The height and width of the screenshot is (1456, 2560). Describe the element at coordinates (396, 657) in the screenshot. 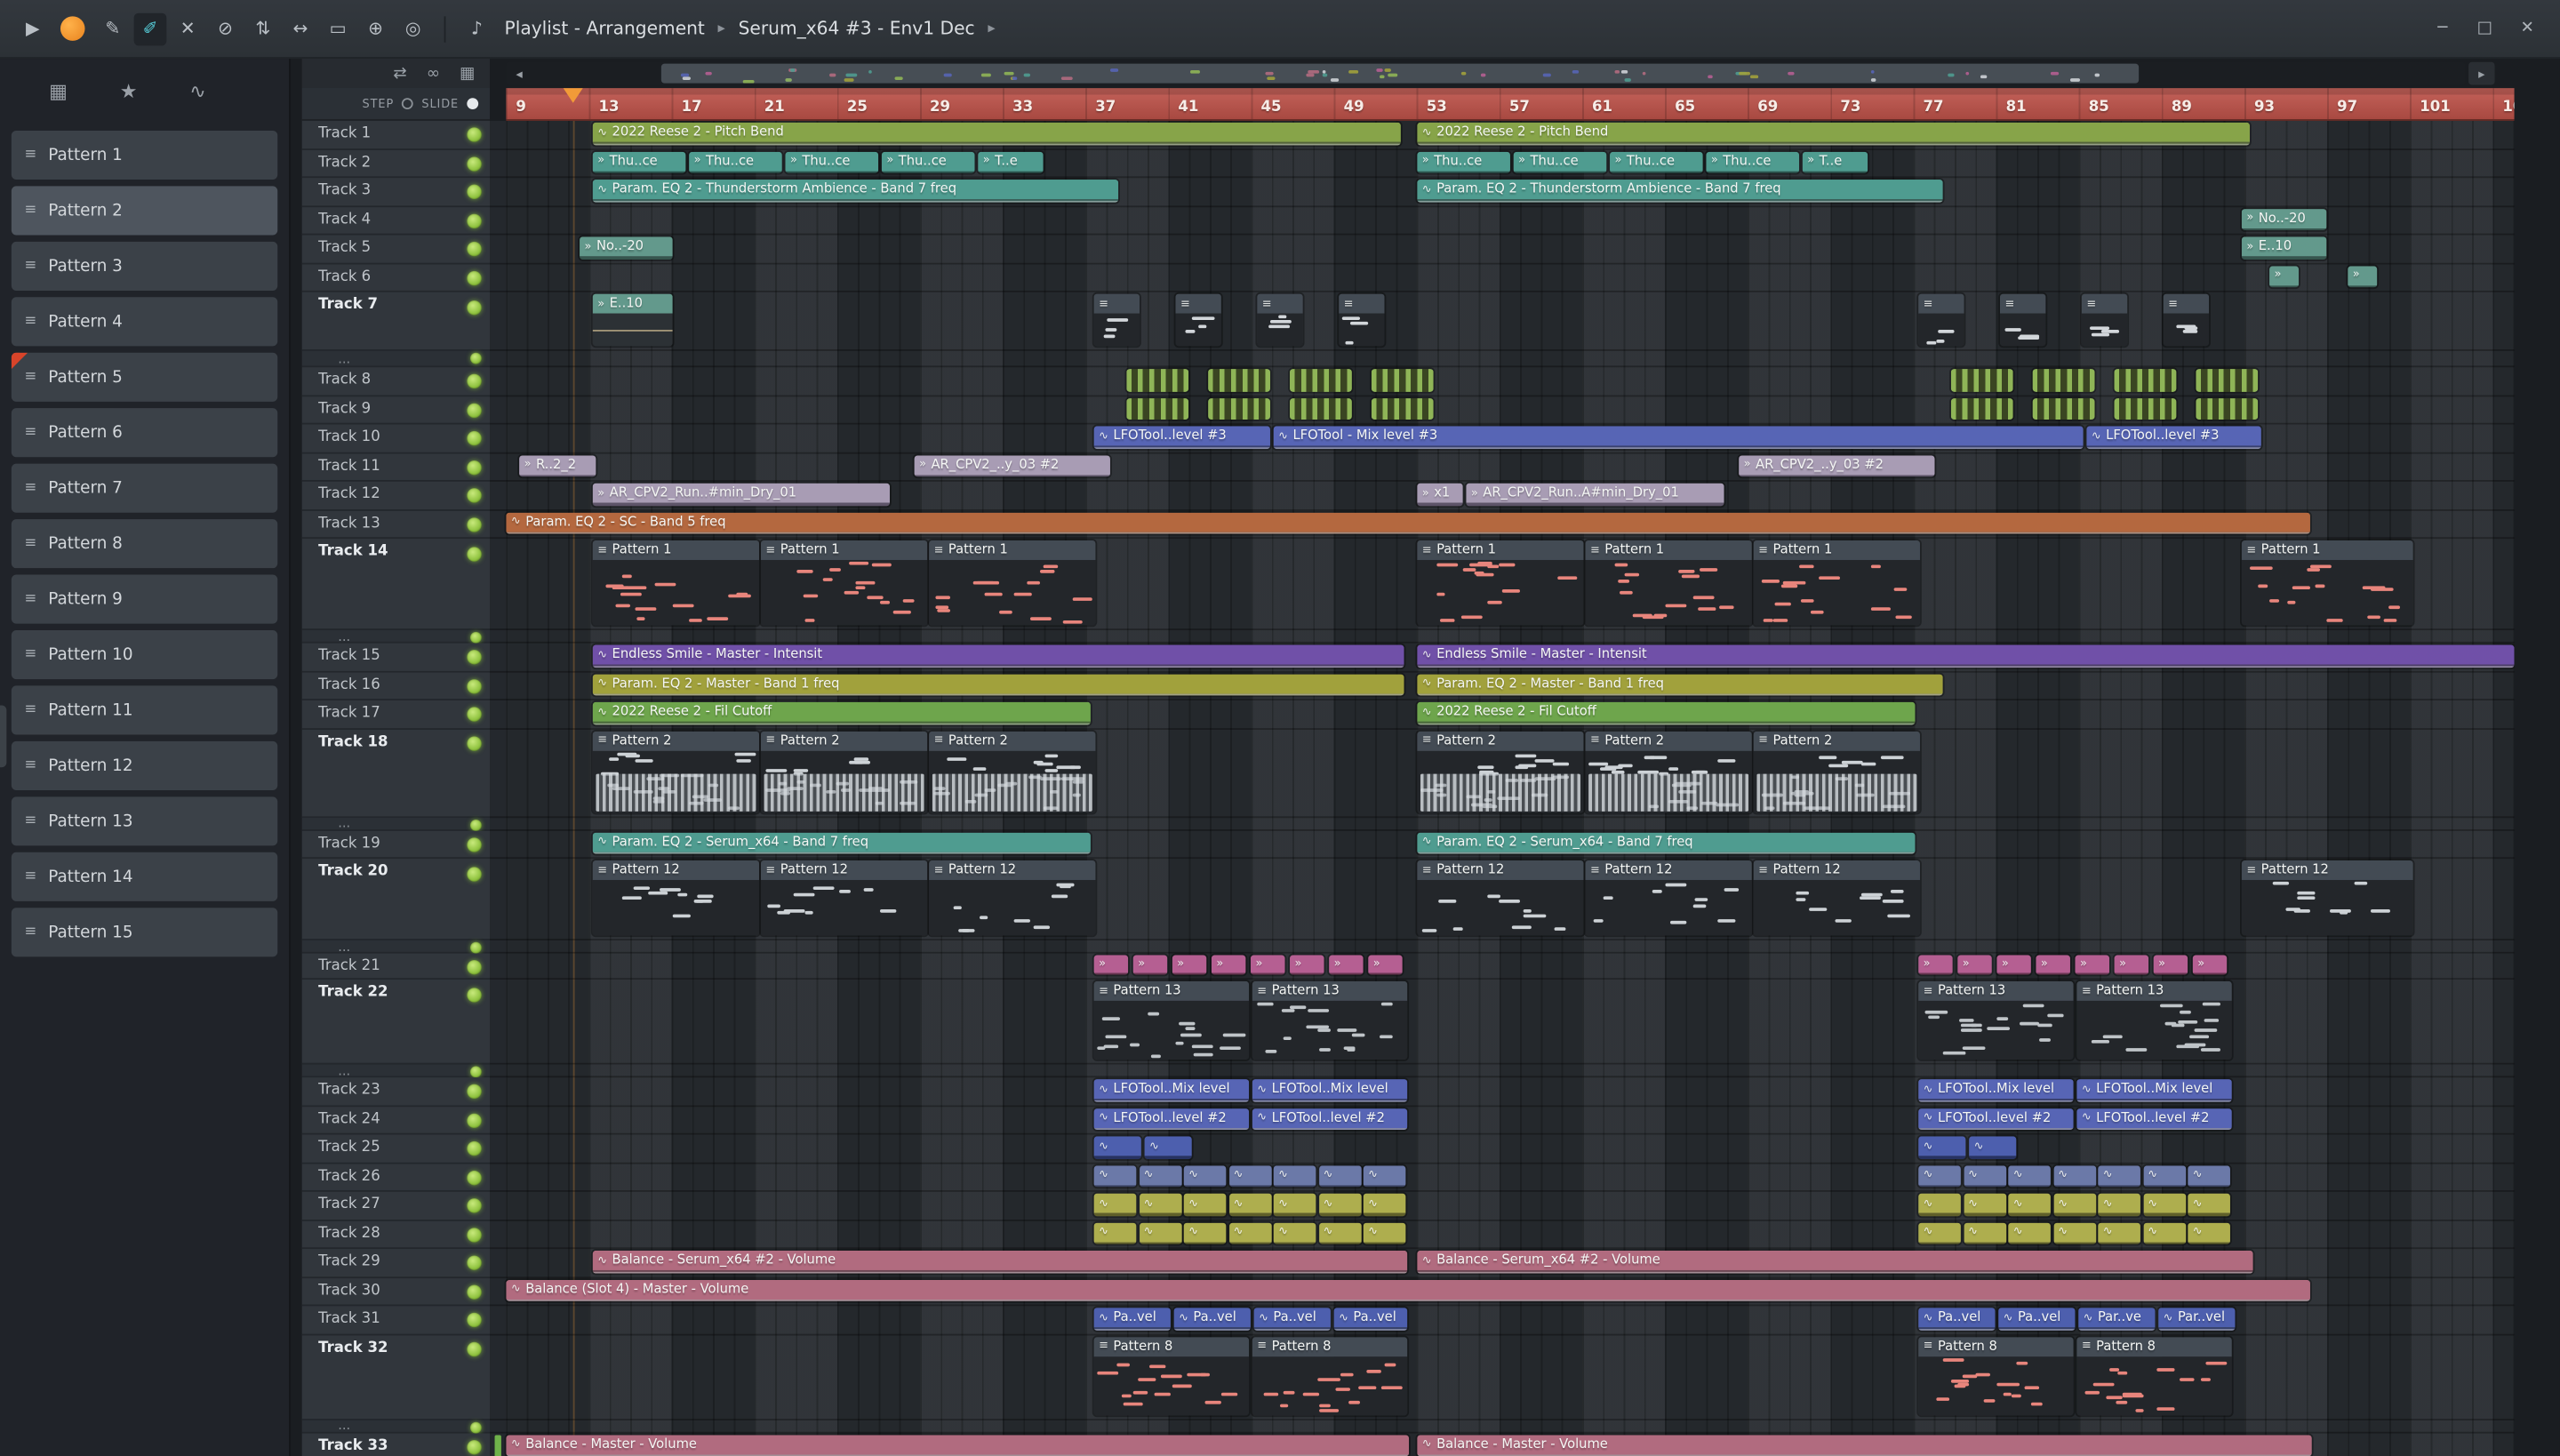

I see `track-header: Track 15` at that location.